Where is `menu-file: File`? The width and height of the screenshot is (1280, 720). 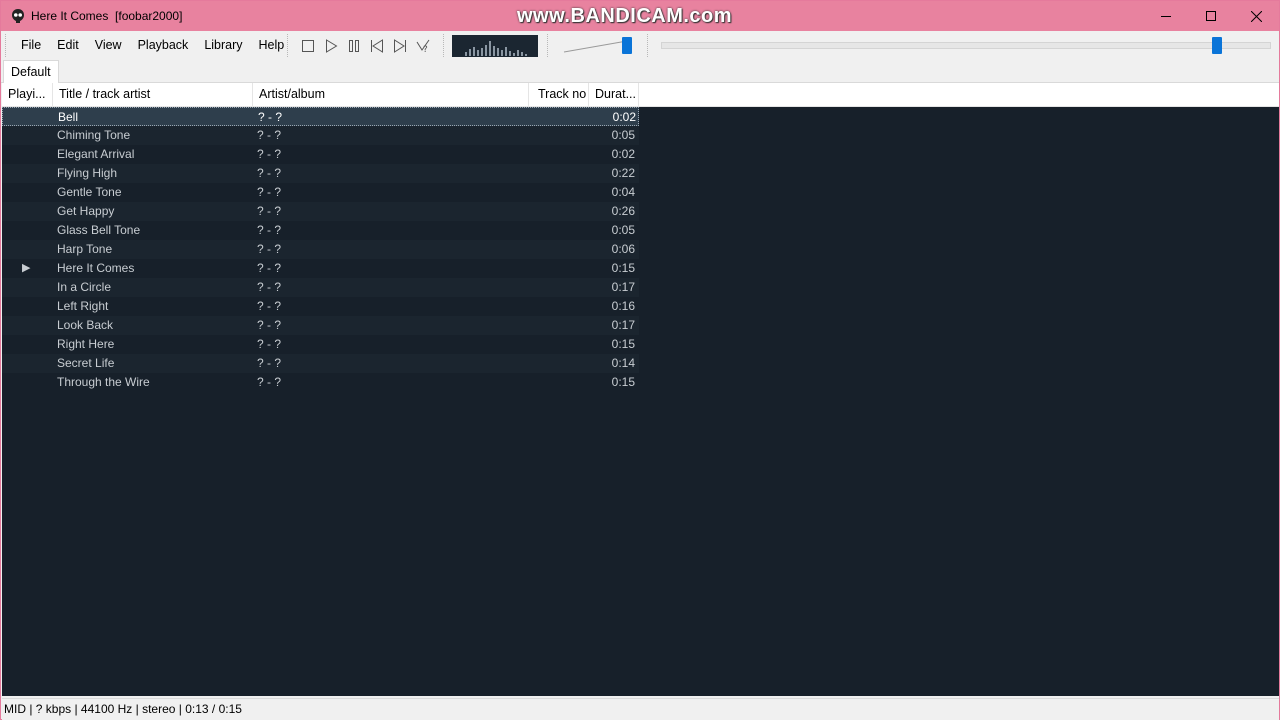 menu-file: File is located at coordinates (31, 45).